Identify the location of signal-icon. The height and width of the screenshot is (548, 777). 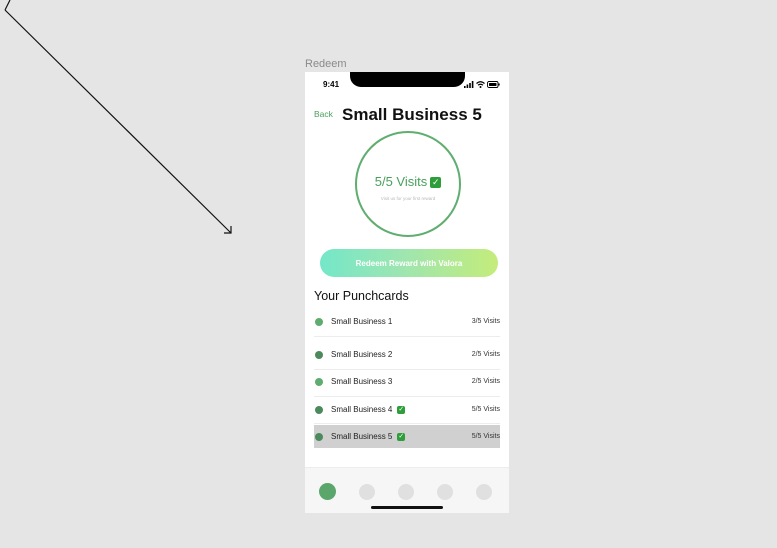
(469, 84).